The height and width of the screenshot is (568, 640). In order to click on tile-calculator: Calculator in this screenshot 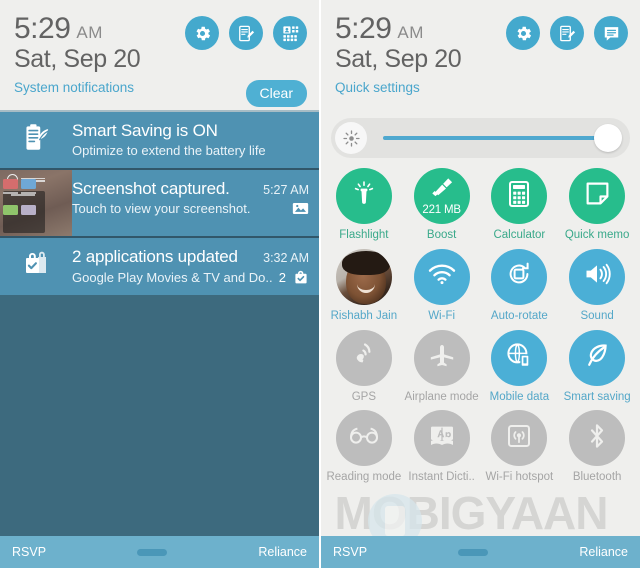, I will do `click(520, 205)`.